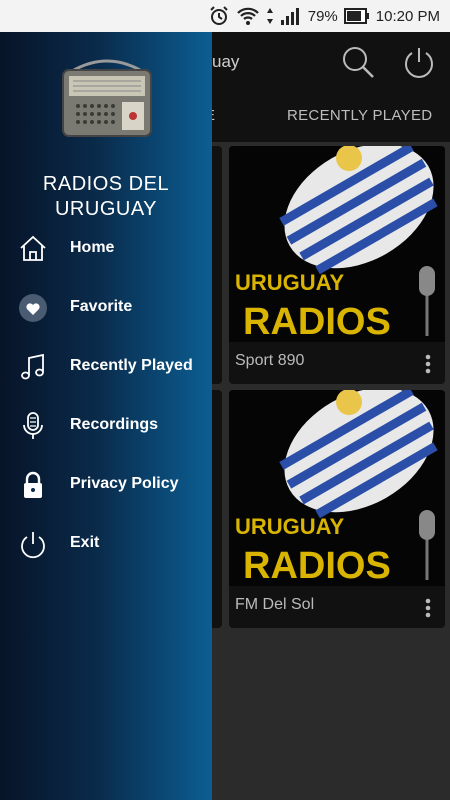 Image resolution: width=450 pixels, height=800 pixels. What do you see at coordinates (219, 16) in the screenshot?
I see `alarm-icon` at bounding box center [219, 16].